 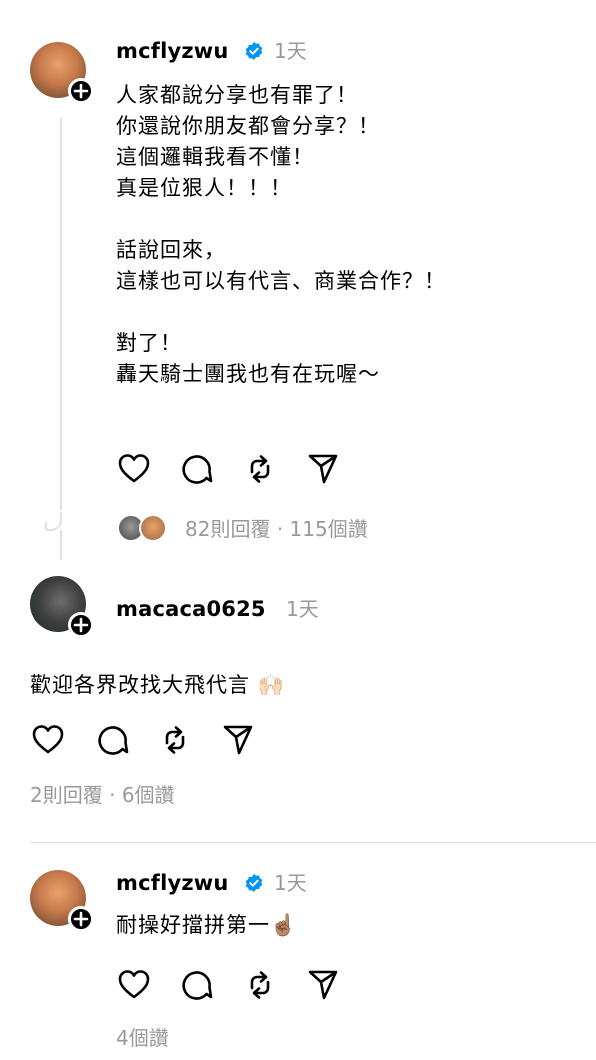 What do you see at coordinates (191, 609) in the screenshot?
I see `username: macaca0625` at bounding box center [191, 609].